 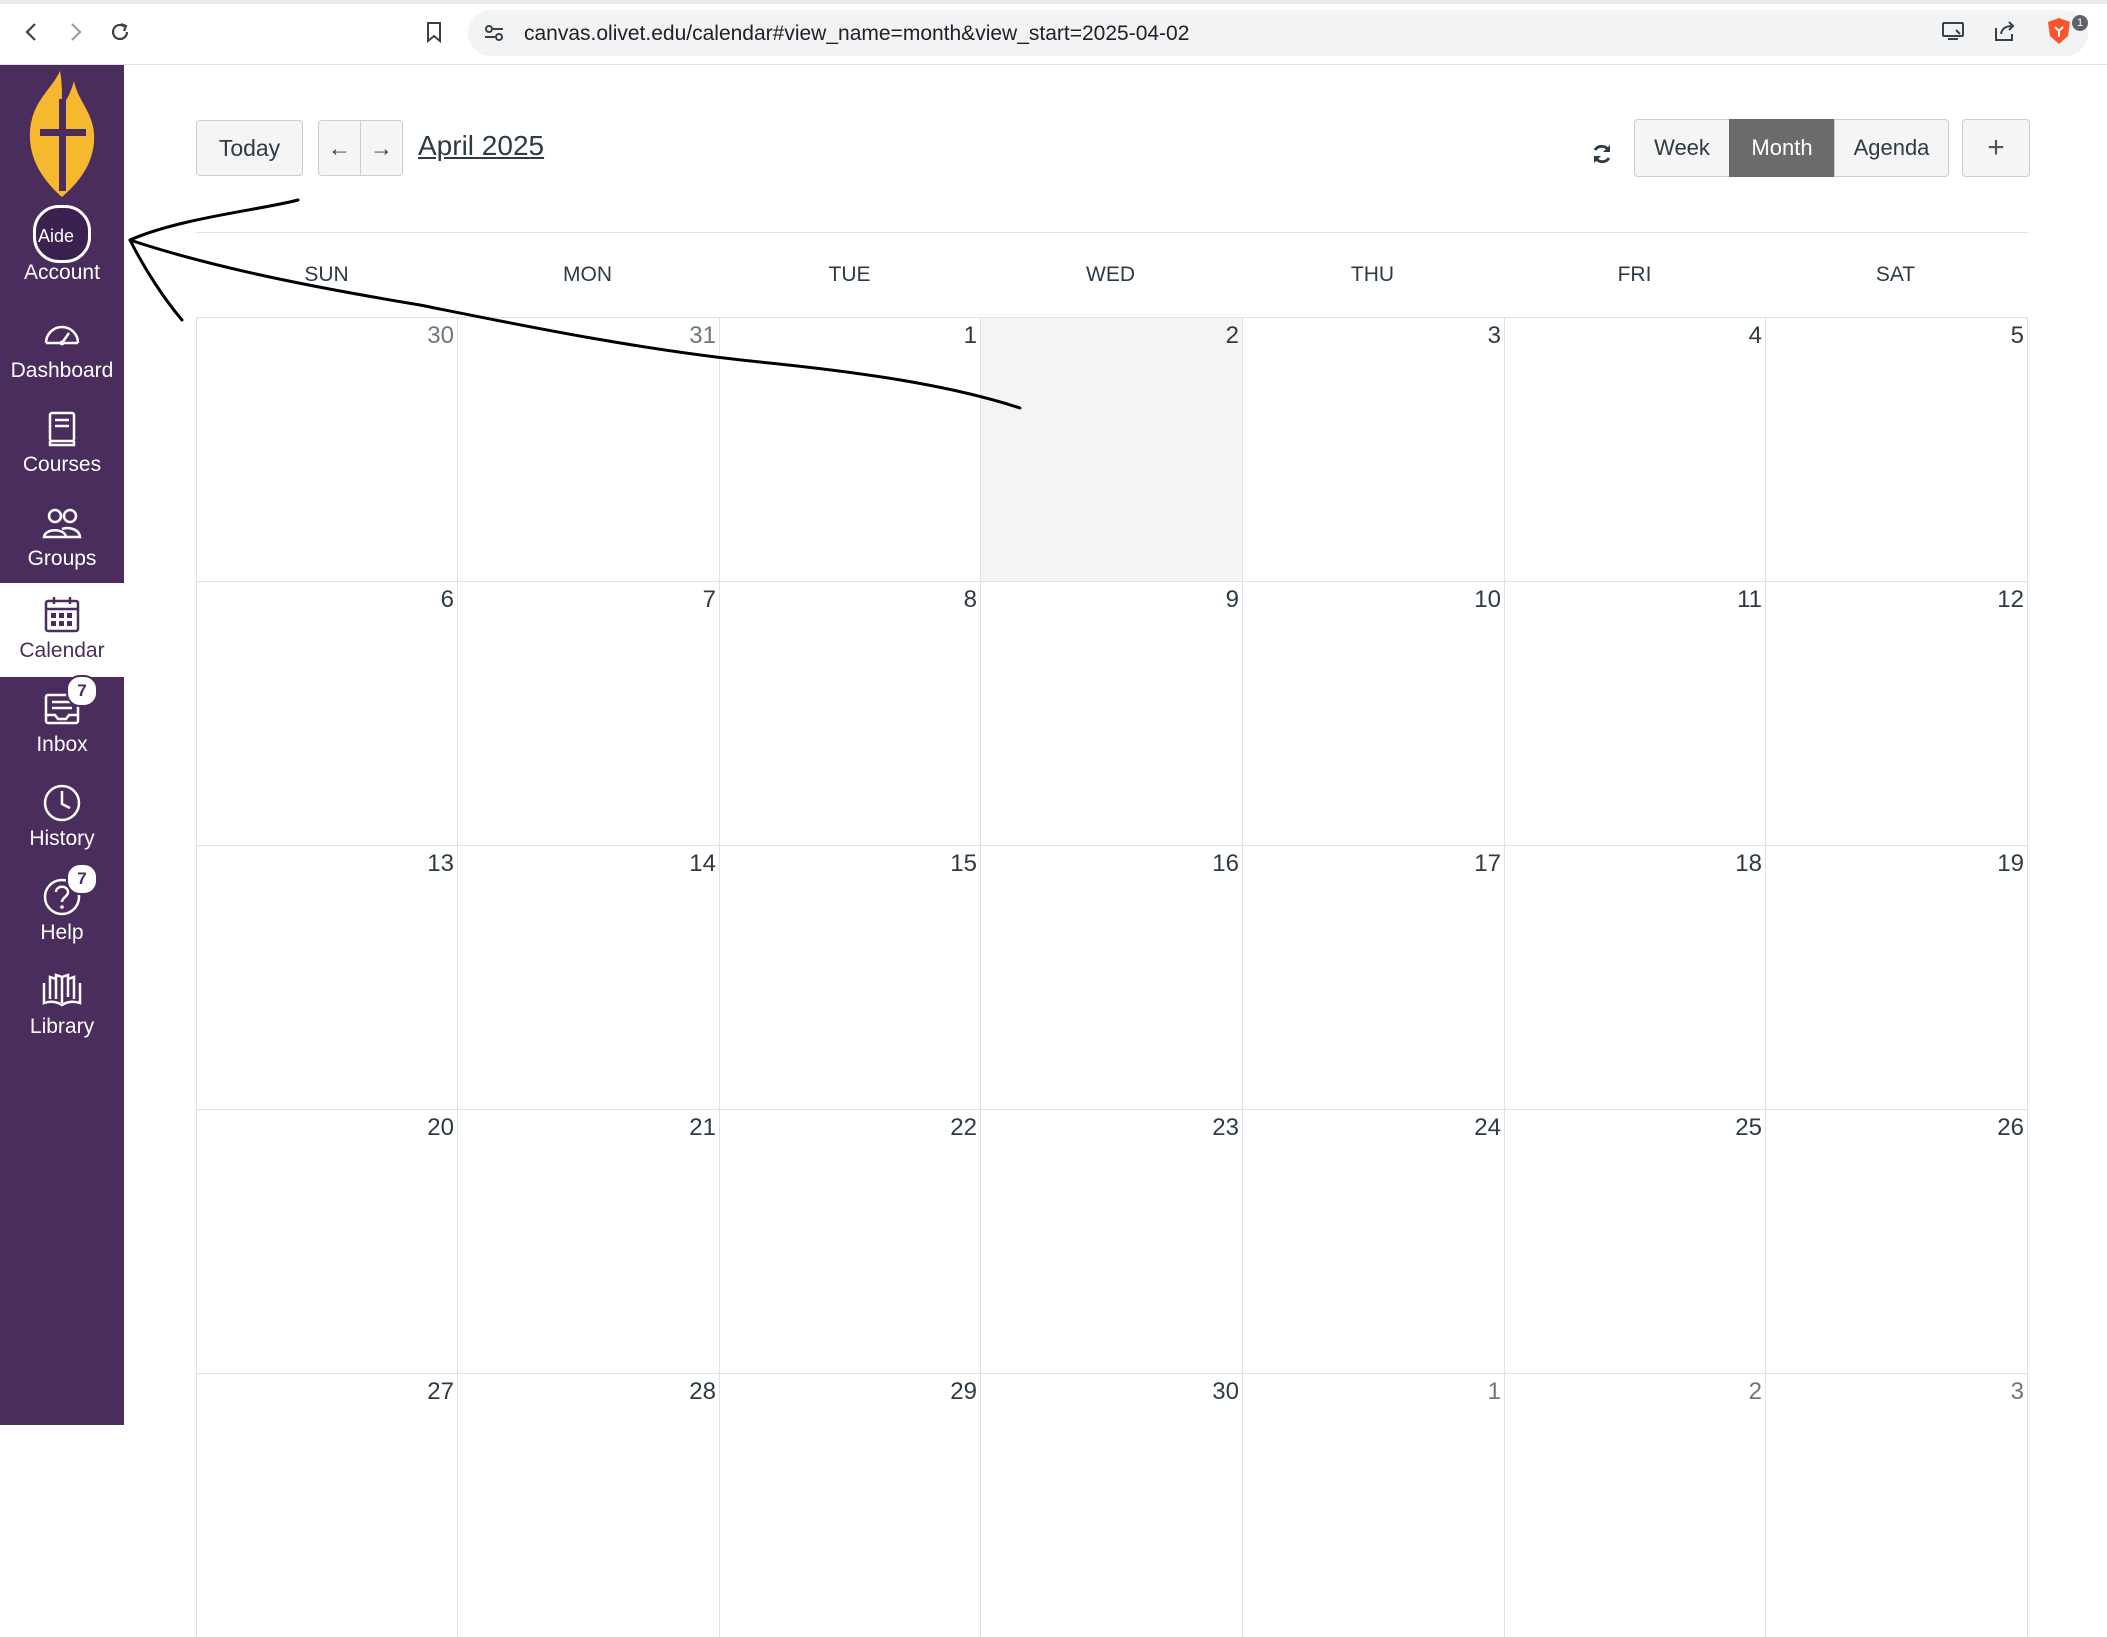 I want to click on day-number: 9, so click(x=1232, y=600).